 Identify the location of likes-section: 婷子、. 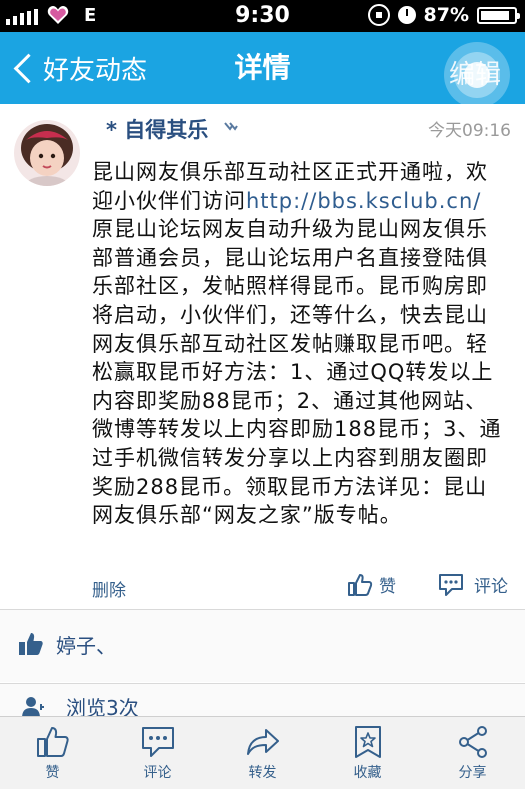
(262, 646).